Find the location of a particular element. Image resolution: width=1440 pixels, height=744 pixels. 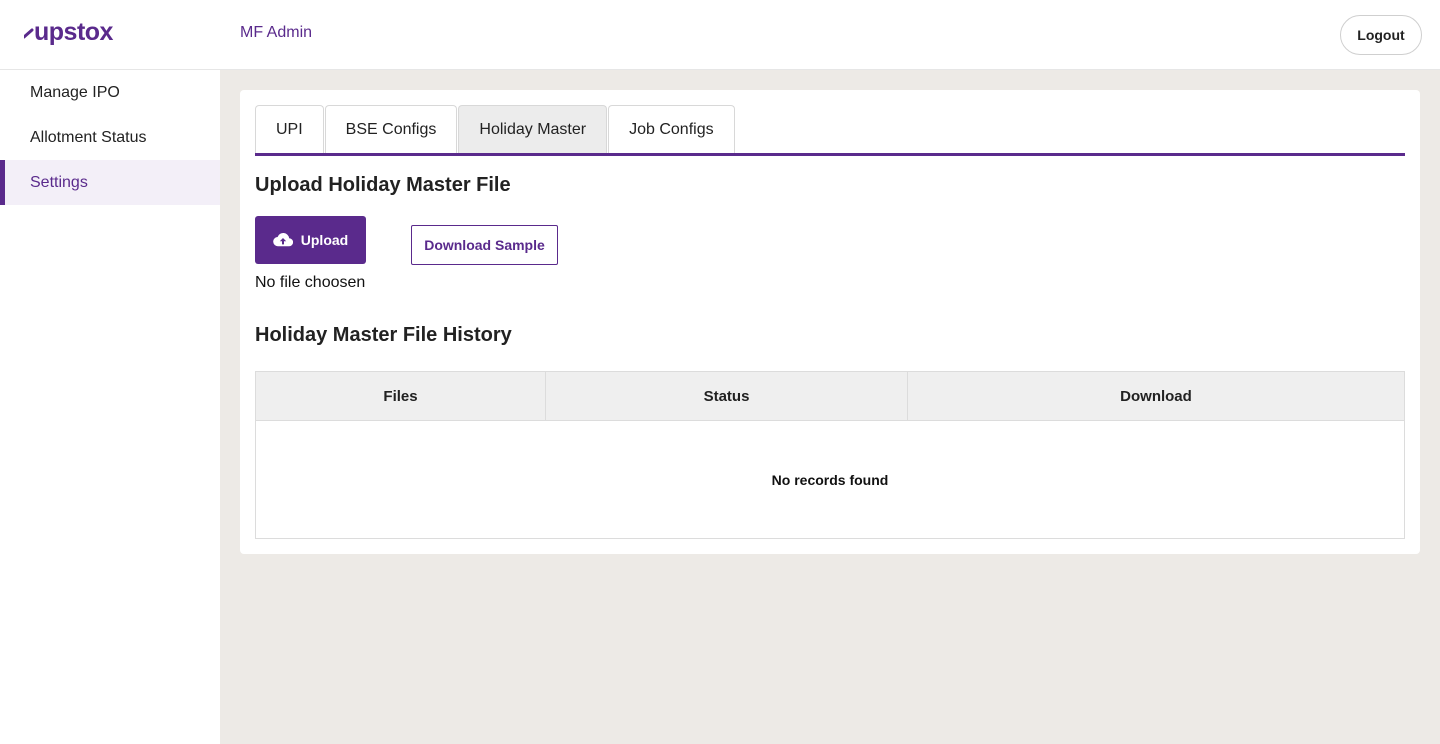

download-sample-button: Download Sample is located at coordinates (484, 245).